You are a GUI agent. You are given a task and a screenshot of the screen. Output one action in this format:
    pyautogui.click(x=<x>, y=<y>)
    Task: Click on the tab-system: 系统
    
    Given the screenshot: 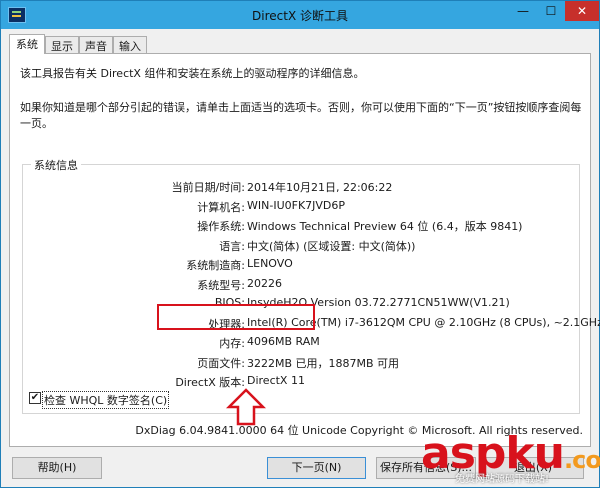 What is the action you would take?
    pyautogui.click(x=27, y=44)
    